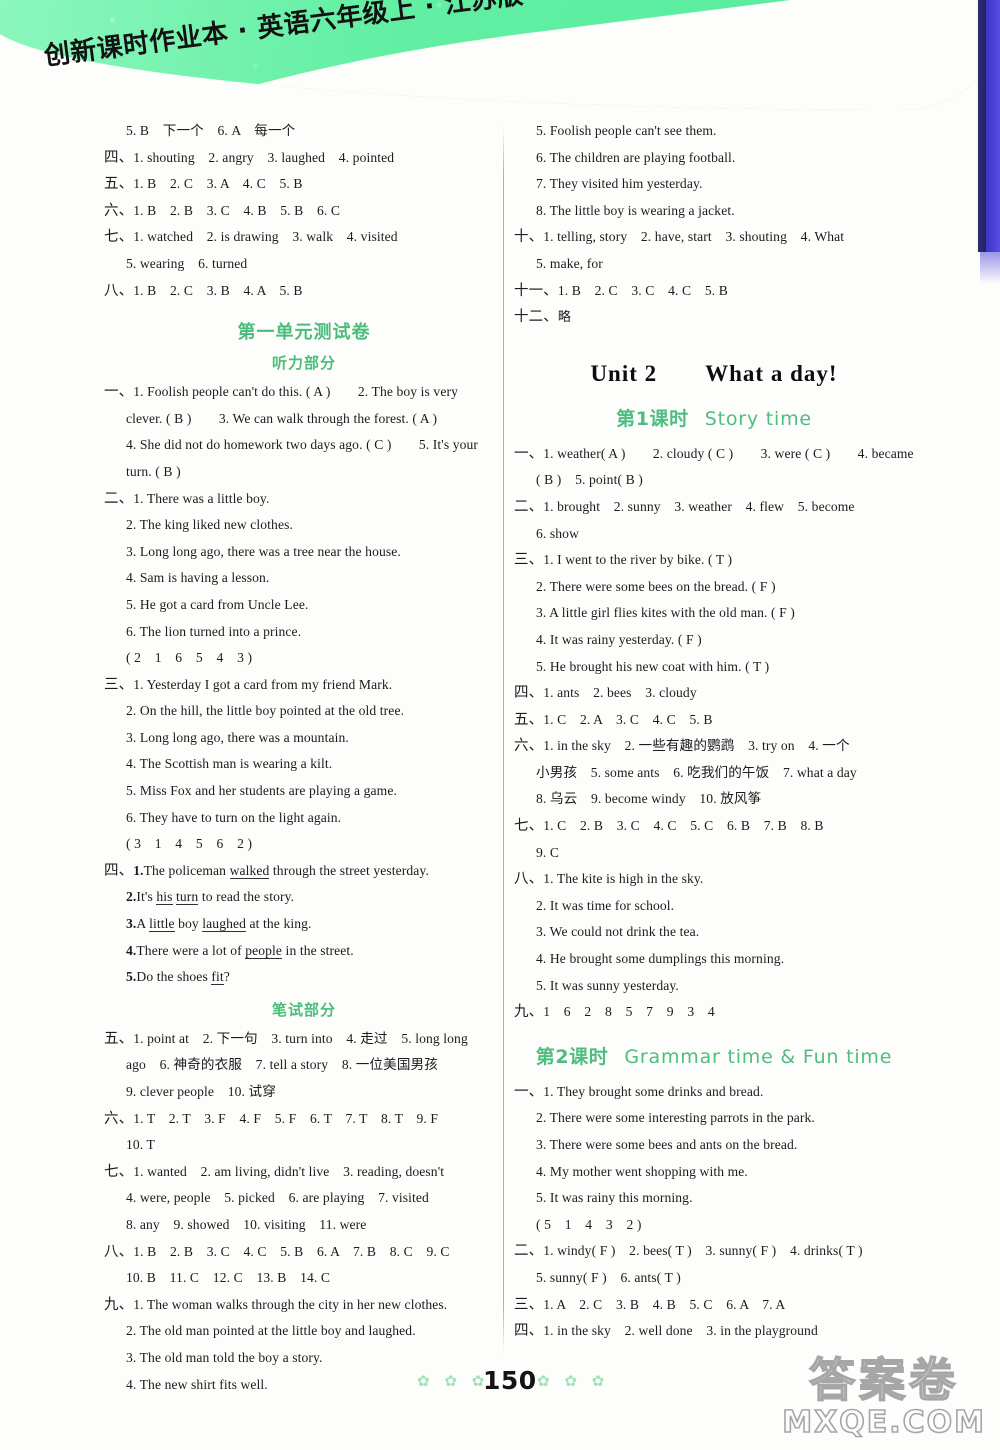  Describe the element at coordinates (629, 1012) in the screenshot. I see `section-body: 1 6 2 8 5 7 9 3 4` at that location.